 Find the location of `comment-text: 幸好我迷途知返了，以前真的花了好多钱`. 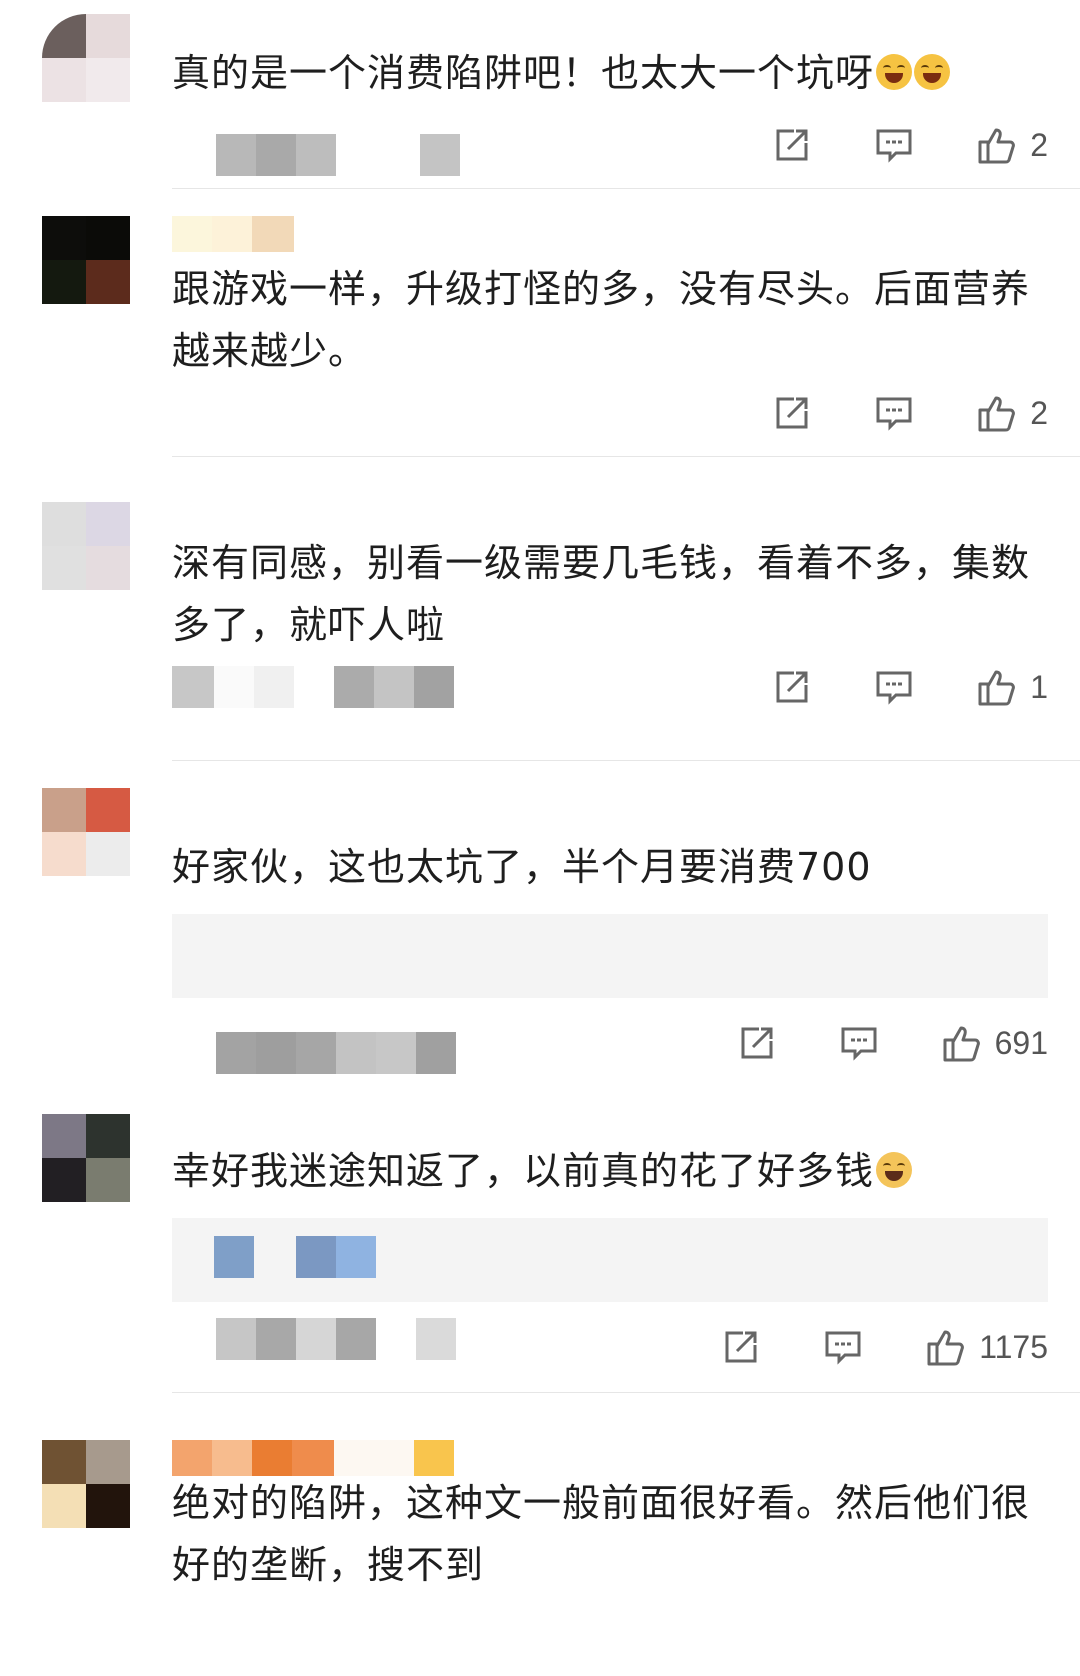

comment-text: 幸好我迷途知返了，以前真的花了好多钱 is located at coordinates (612, 1171).